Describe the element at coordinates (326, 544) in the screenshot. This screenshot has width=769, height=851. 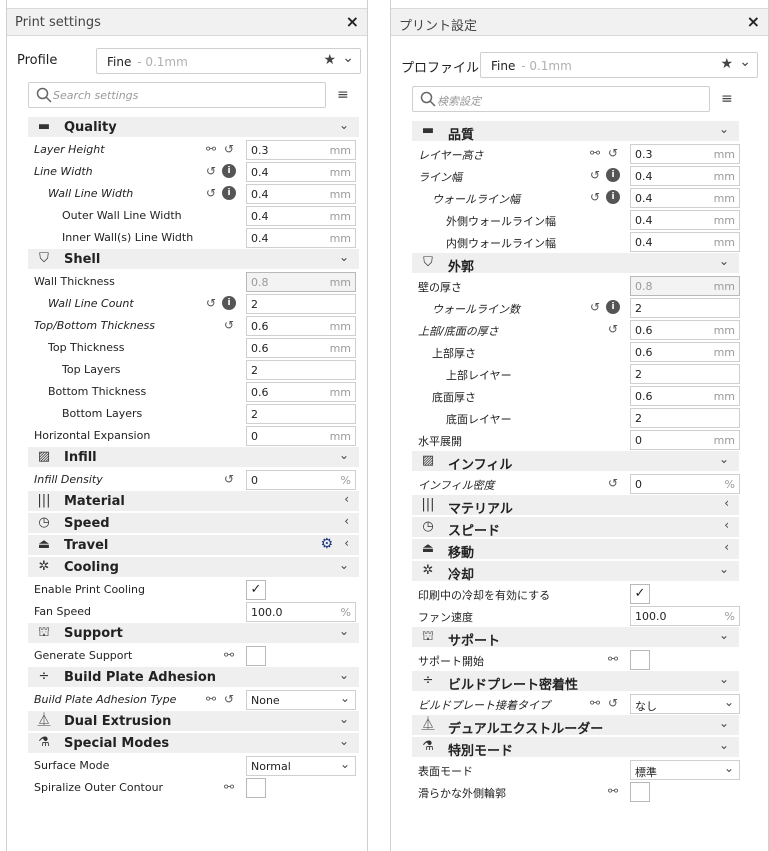
I see `gear-icon: ⚙` at that location.